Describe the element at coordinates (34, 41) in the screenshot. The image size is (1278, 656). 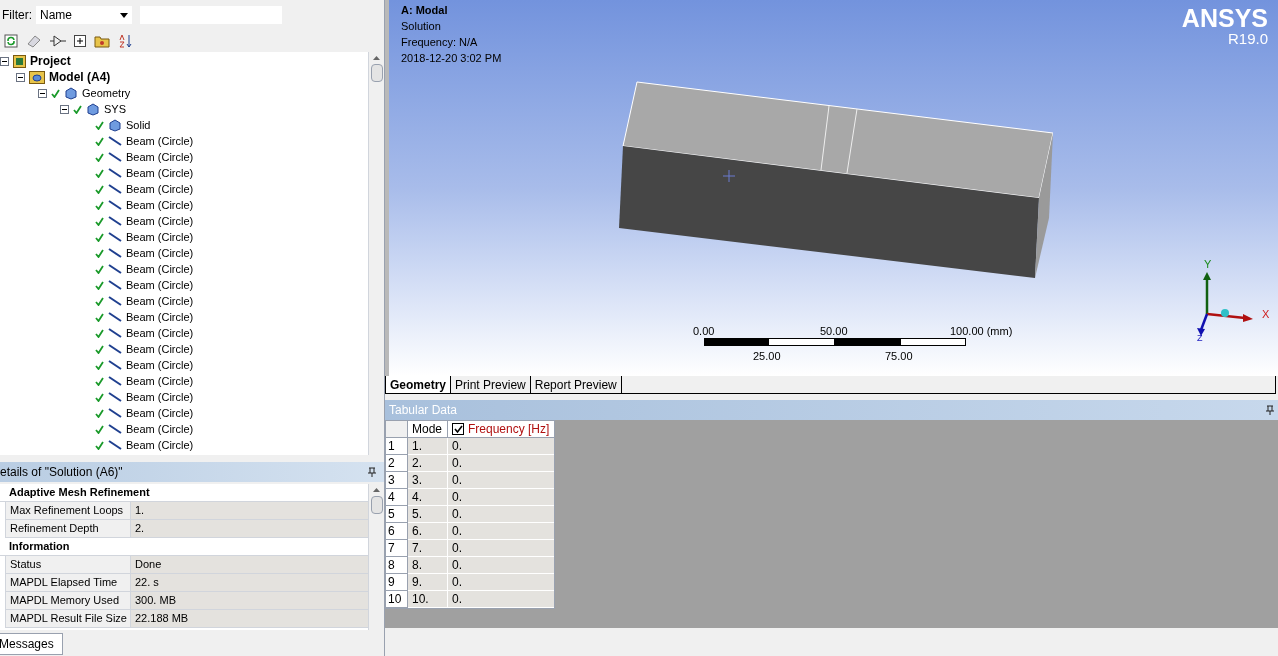
I see `eraser-icon` at that location.